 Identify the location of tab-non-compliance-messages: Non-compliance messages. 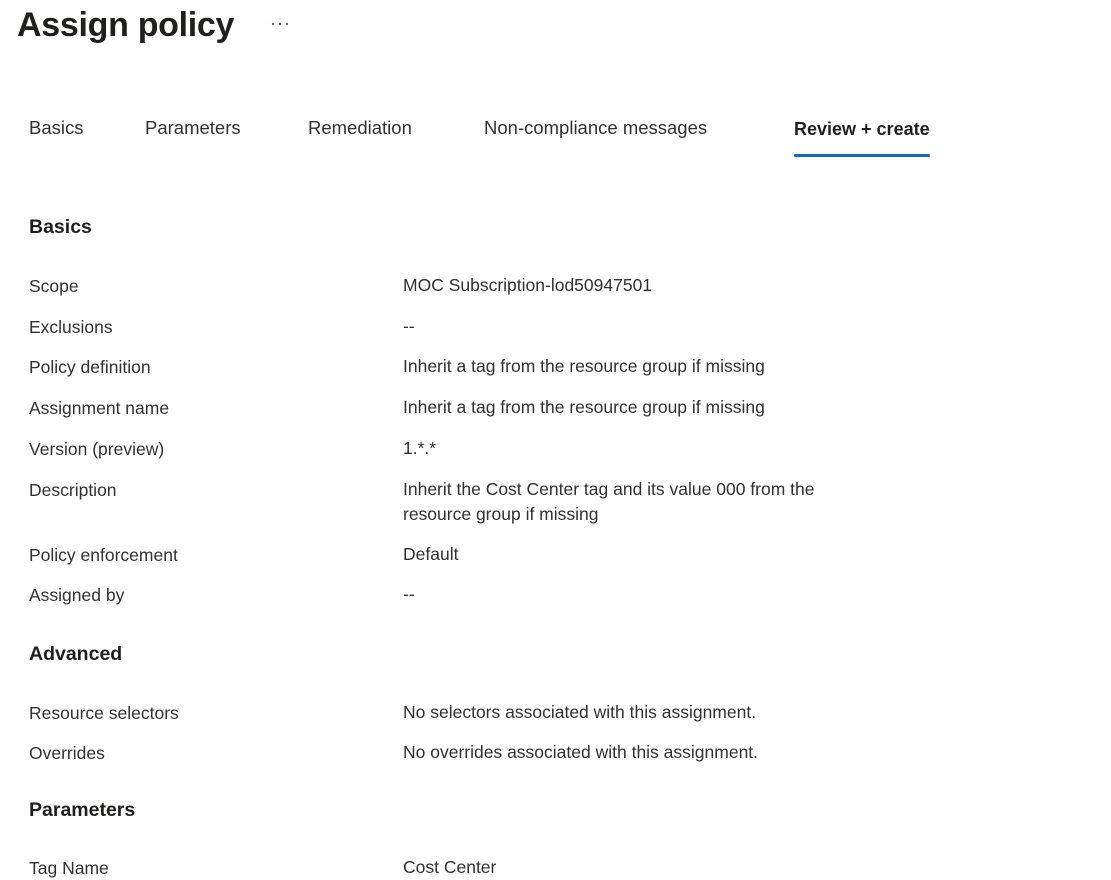
(595, 133).